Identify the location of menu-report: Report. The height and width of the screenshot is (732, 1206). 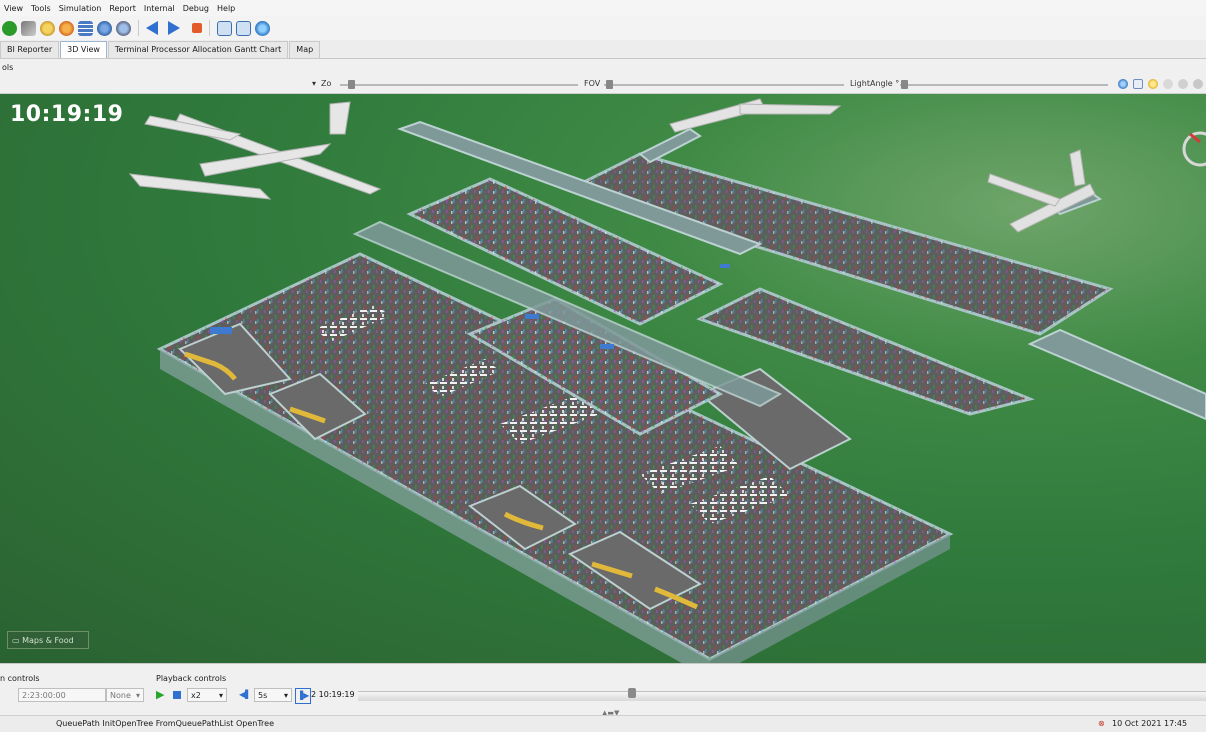
(122, 8).